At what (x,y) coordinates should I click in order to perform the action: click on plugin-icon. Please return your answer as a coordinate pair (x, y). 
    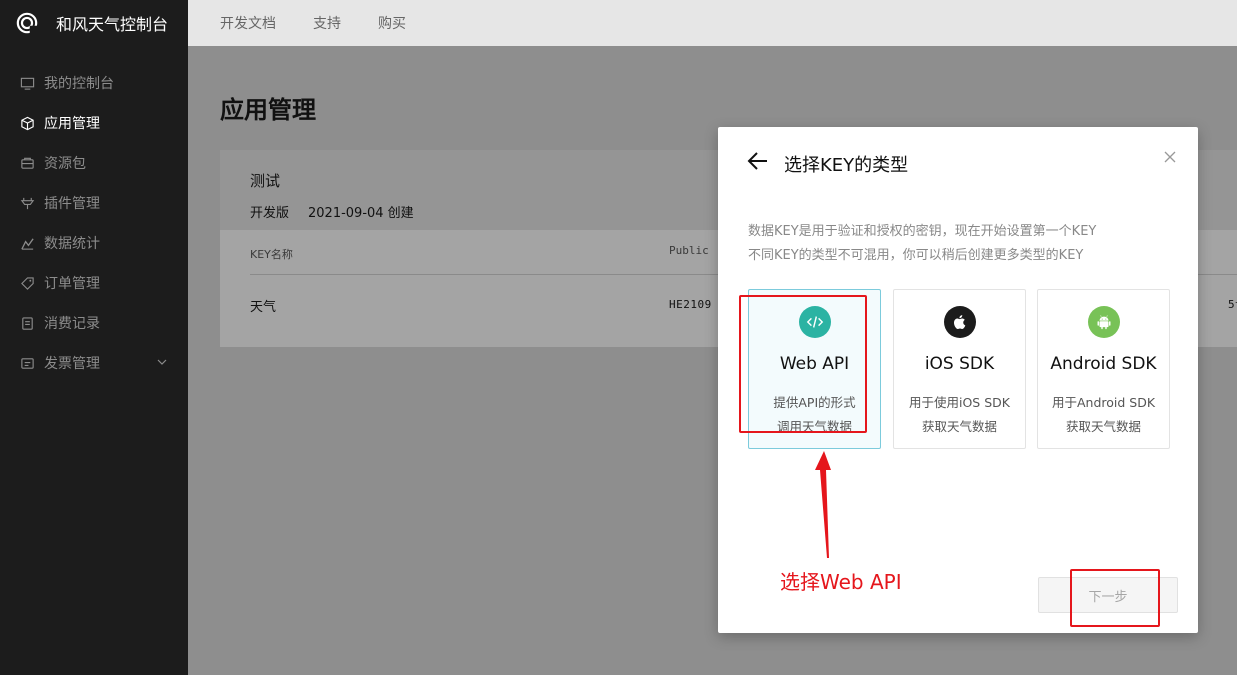
    Looking at the image, I should click on (27, 203).